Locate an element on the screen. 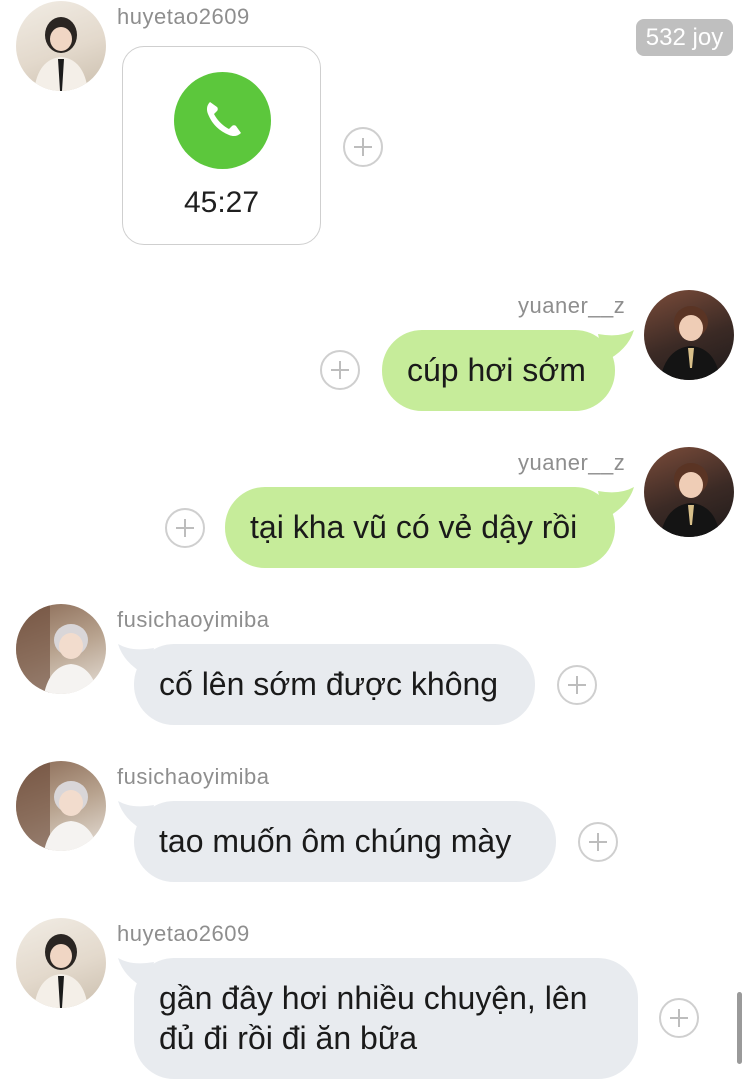 Image resolution: width=750 pixels, height=1087 pixels. outgoing-message-bubble: cúp hơi sớm is located at coordinates (498, 370).